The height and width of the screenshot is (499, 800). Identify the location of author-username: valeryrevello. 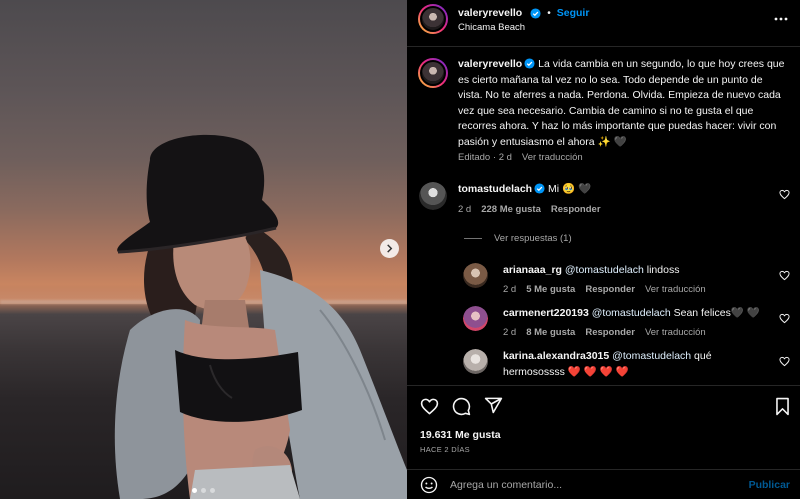
(490, 13).